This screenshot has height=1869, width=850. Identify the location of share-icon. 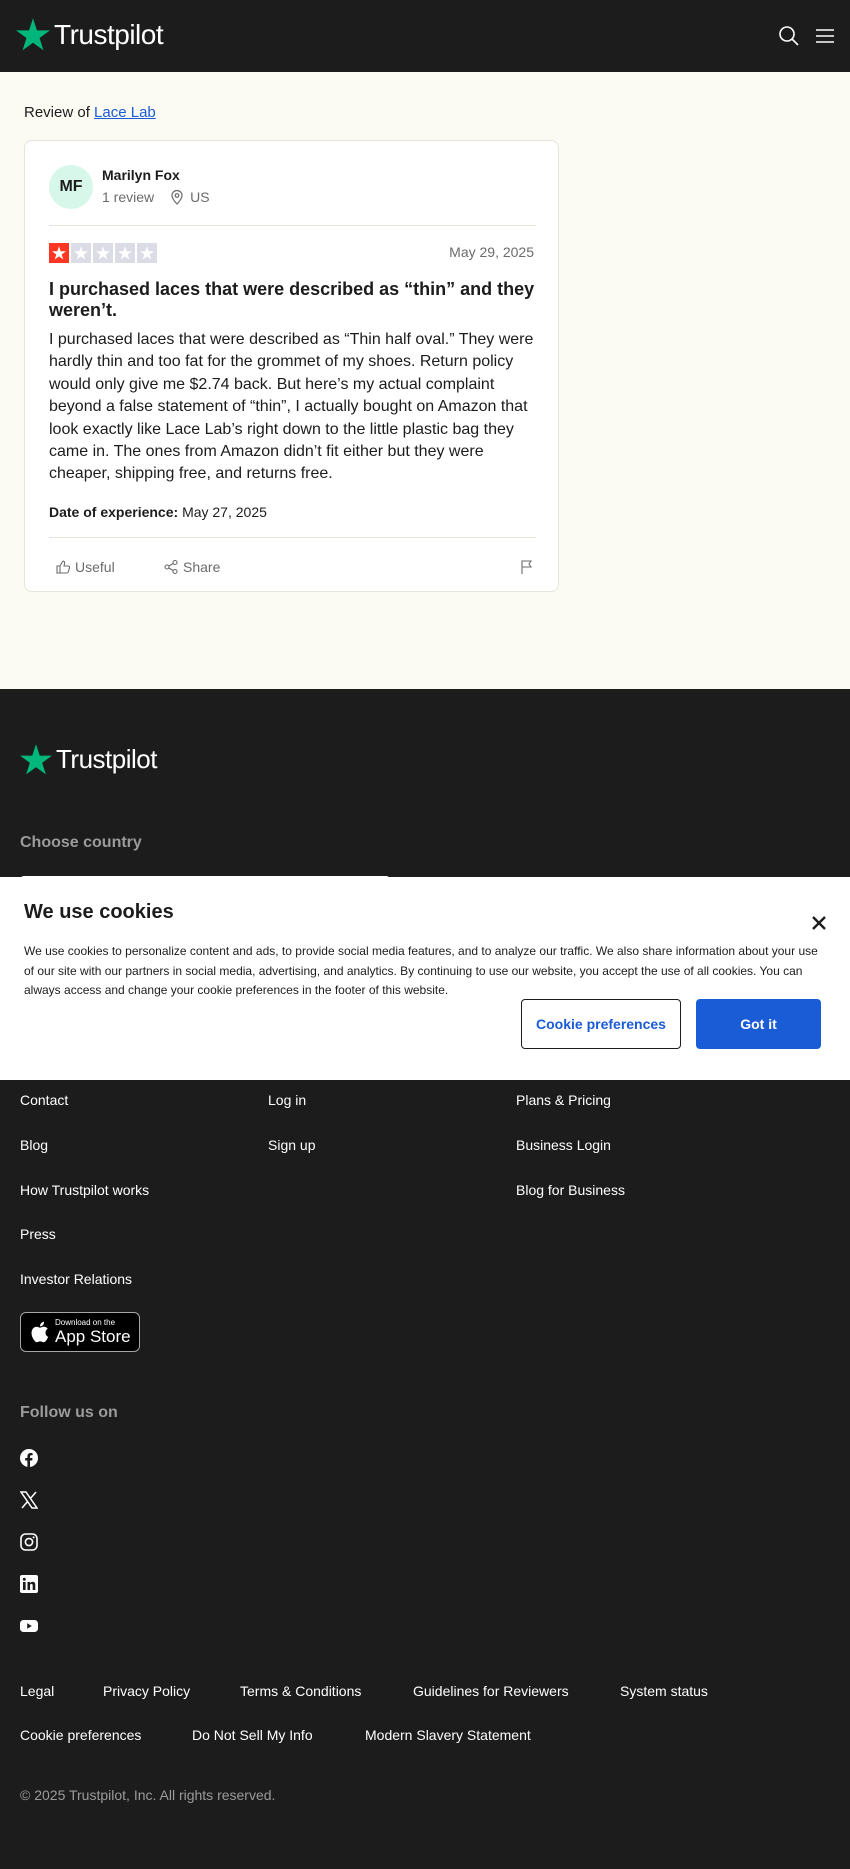
(171, 567).